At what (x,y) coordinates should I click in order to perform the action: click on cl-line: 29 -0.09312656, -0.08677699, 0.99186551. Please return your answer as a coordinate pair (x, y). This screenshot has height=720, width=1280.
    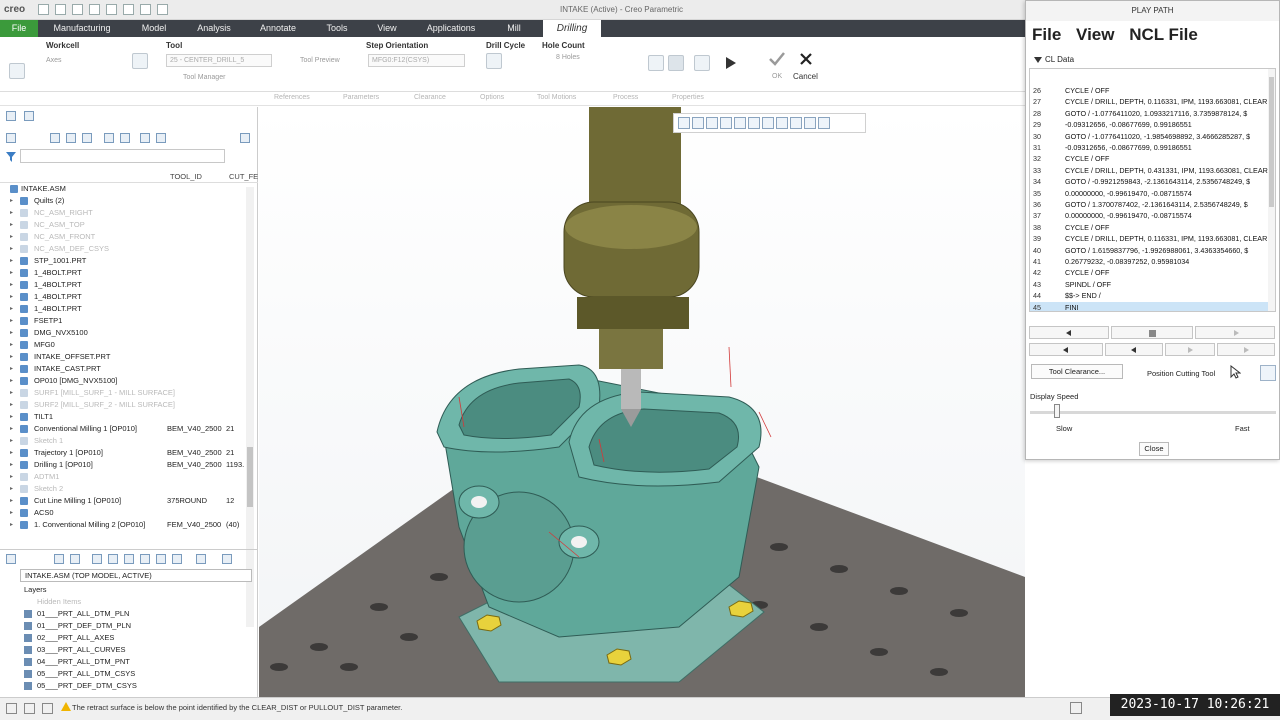
    Looking at the image, I should click on (1150, 124).